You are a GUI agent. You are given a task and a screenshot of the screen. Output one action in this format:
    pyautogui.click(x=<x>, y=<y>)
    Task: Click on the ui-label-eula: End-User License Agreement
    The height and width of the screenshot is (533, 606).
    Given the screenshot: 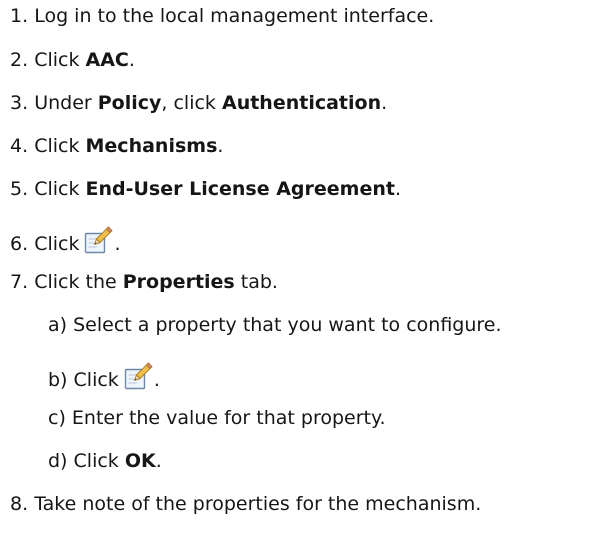 What is the action you would take?
    pyautogui.click(x=240, y=189)
    